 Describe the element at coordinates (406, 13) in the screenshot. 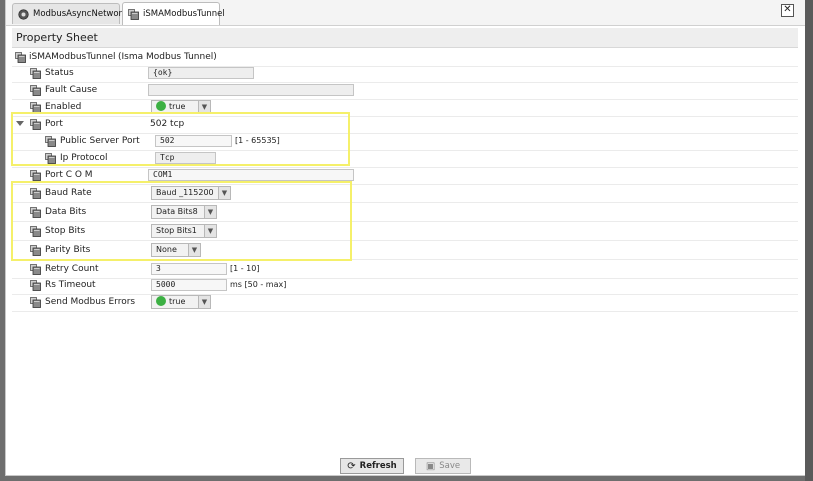

I see `tab-bar: ModbusAsyncNetwork iSMAModbusTunnel ✕` at that location.